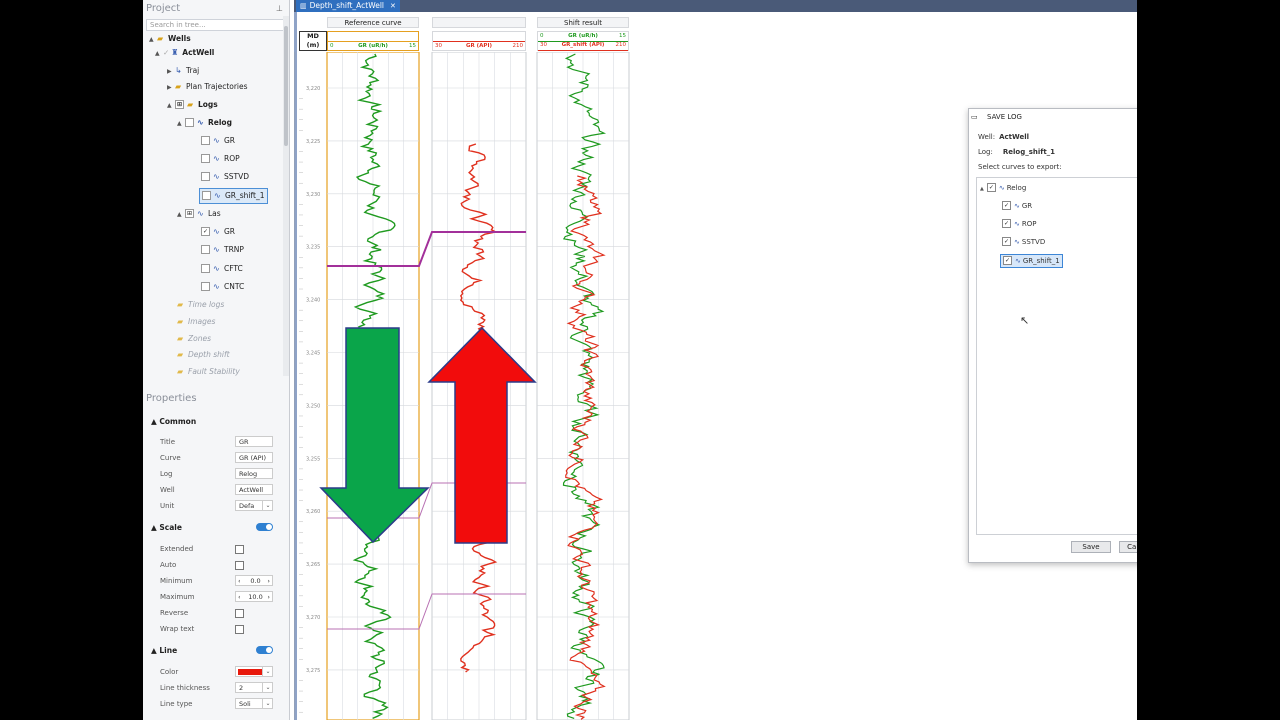  I want to click on tree-item-actwell: ▲ ✓ ♜ ActWell, so click(184, 53).